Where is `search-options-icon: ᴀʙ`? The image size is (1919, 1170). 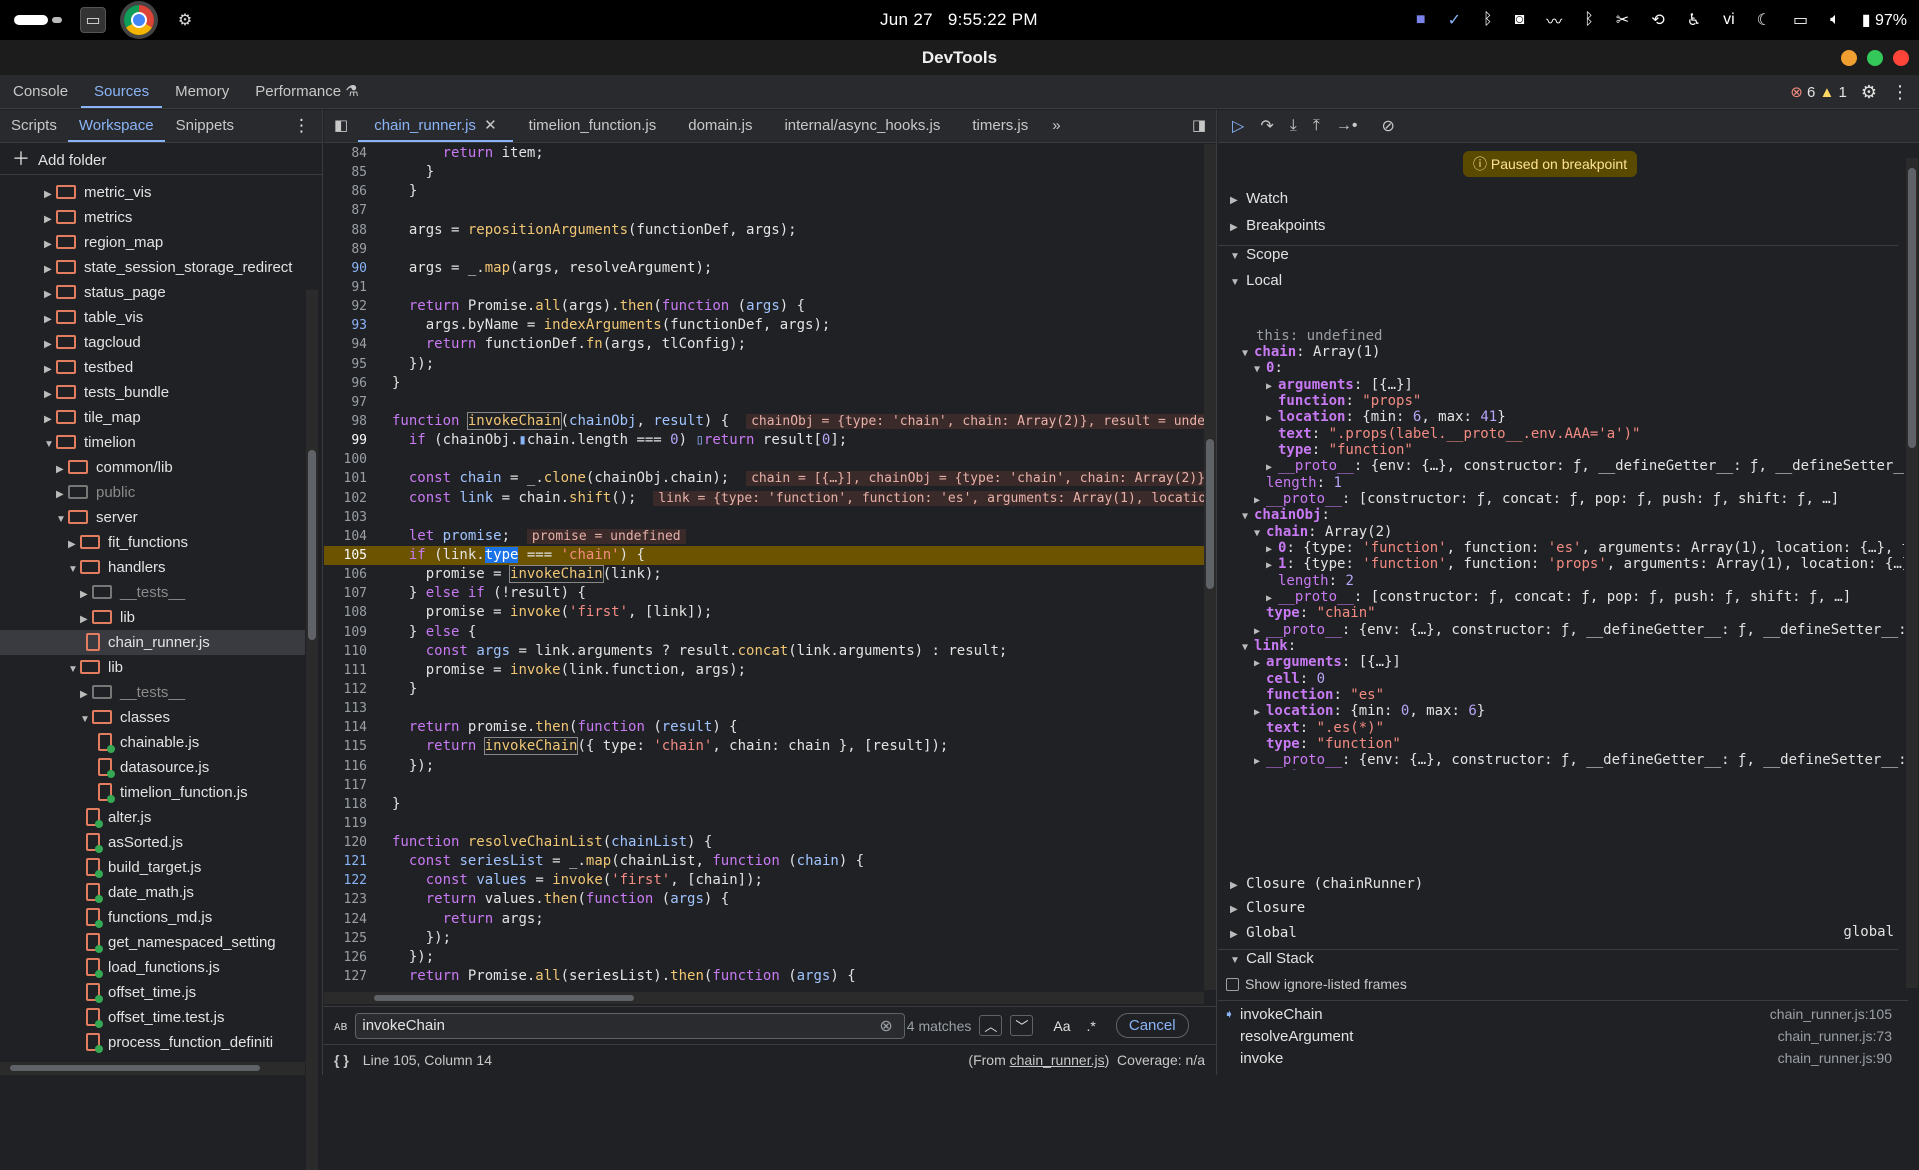
search-options-icon: ᴀʙ is located at coordinates (340, 1025).